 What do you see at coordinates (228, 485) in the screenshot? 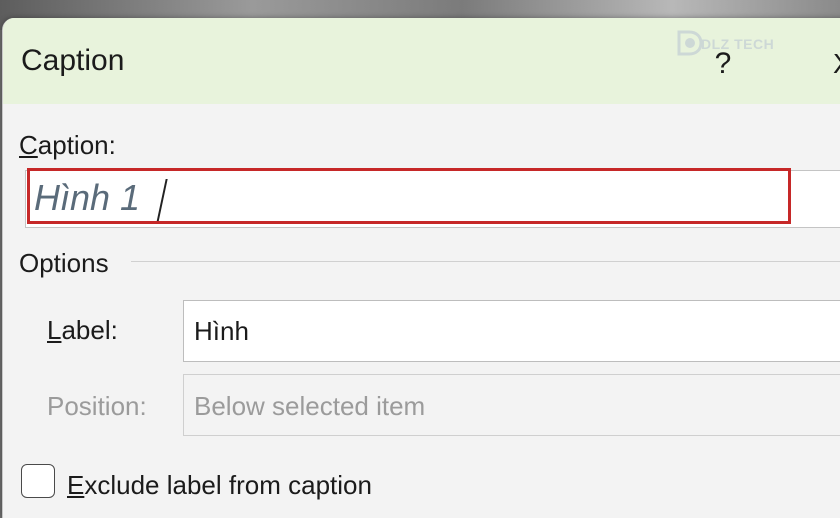
I see `exclude-label-rest: xclude label from caption` at bounding box center [228, 485].